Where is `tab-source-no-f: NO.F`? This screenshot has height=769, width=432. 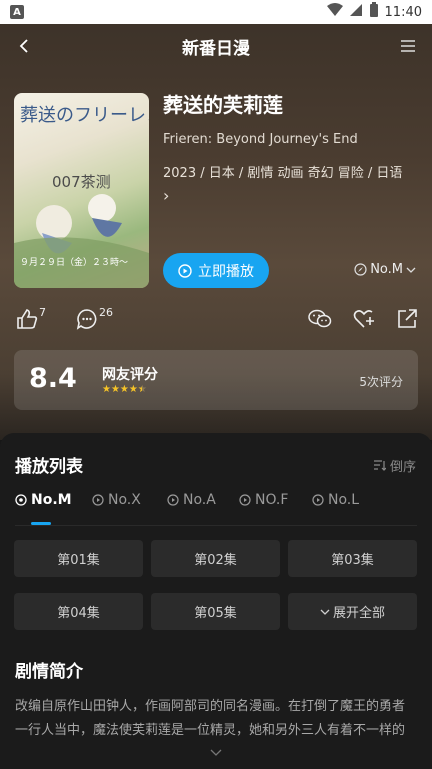
tab-source-no-f: NO.F is located at coordinates (263, 500).